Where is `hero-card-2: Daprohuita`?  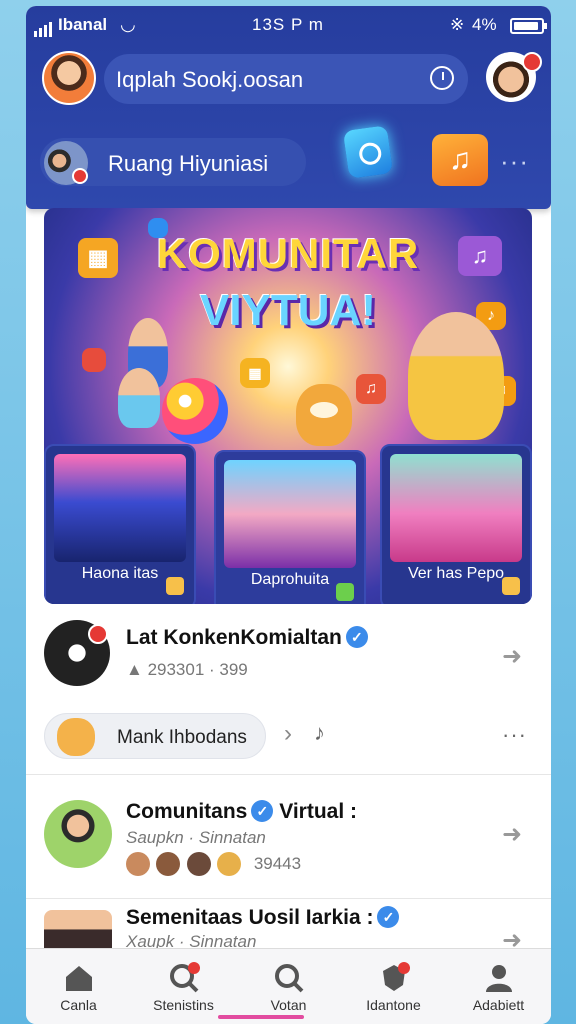
hero-card-2: Daprohuita is located at coordinates (290, 527).